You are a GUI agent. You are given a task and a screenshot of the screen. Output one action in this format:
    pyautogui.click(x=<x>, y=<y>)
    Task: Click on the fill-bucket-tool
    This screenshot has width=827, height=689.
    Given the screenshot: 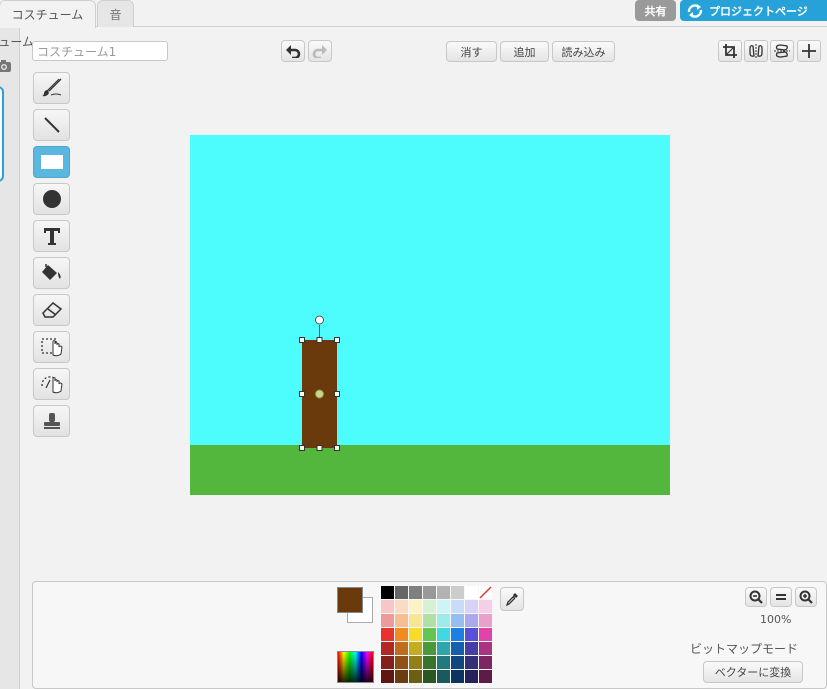 What is the action you would take?
    pyautogui.click(x=51, y=273)
    